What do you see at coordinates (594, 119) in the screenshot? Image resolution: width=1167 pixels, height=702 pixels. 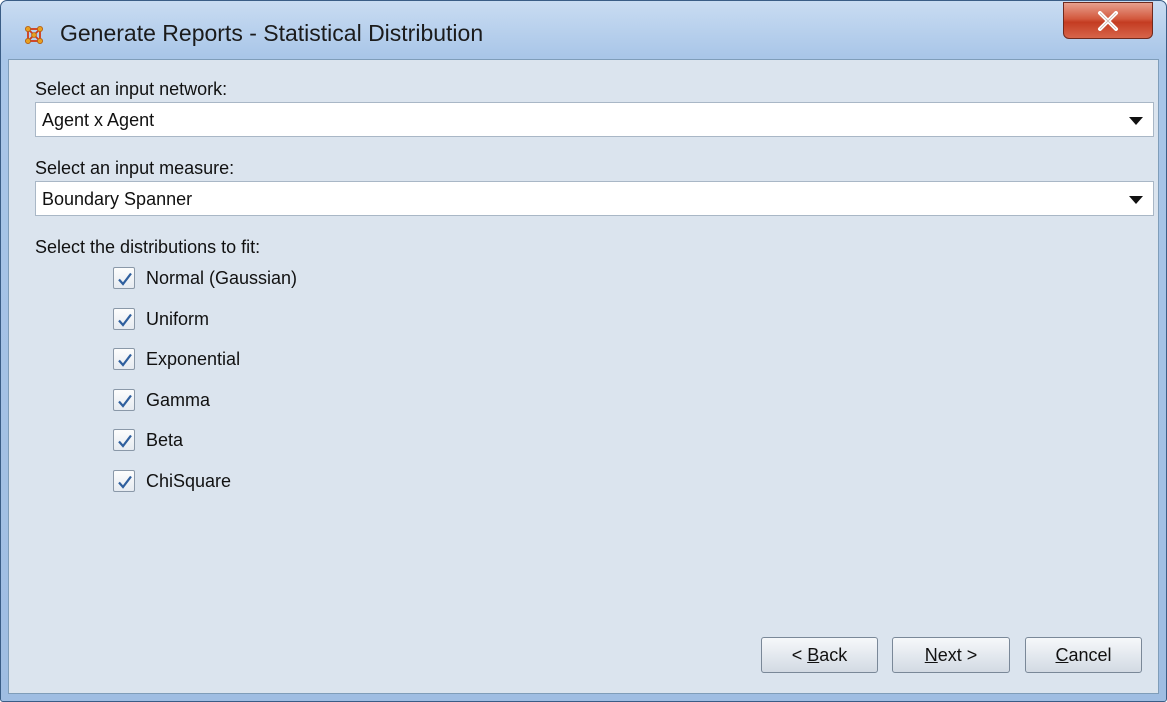 I see `network-select: Agent x Agent` at bounding box center [594, 119].